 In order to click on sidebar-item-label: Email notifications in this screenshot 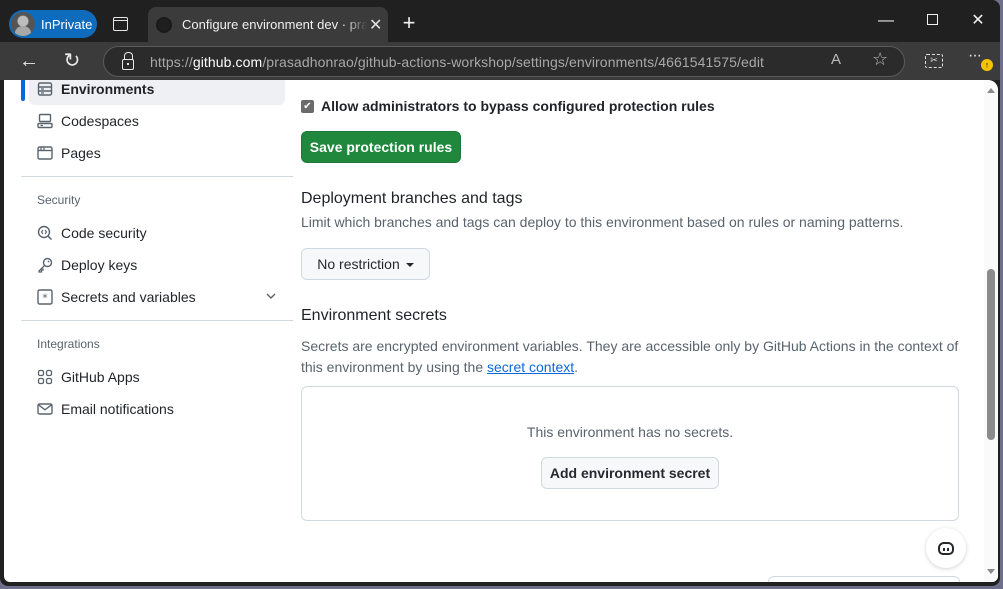, I will do `click(117, 409)`.